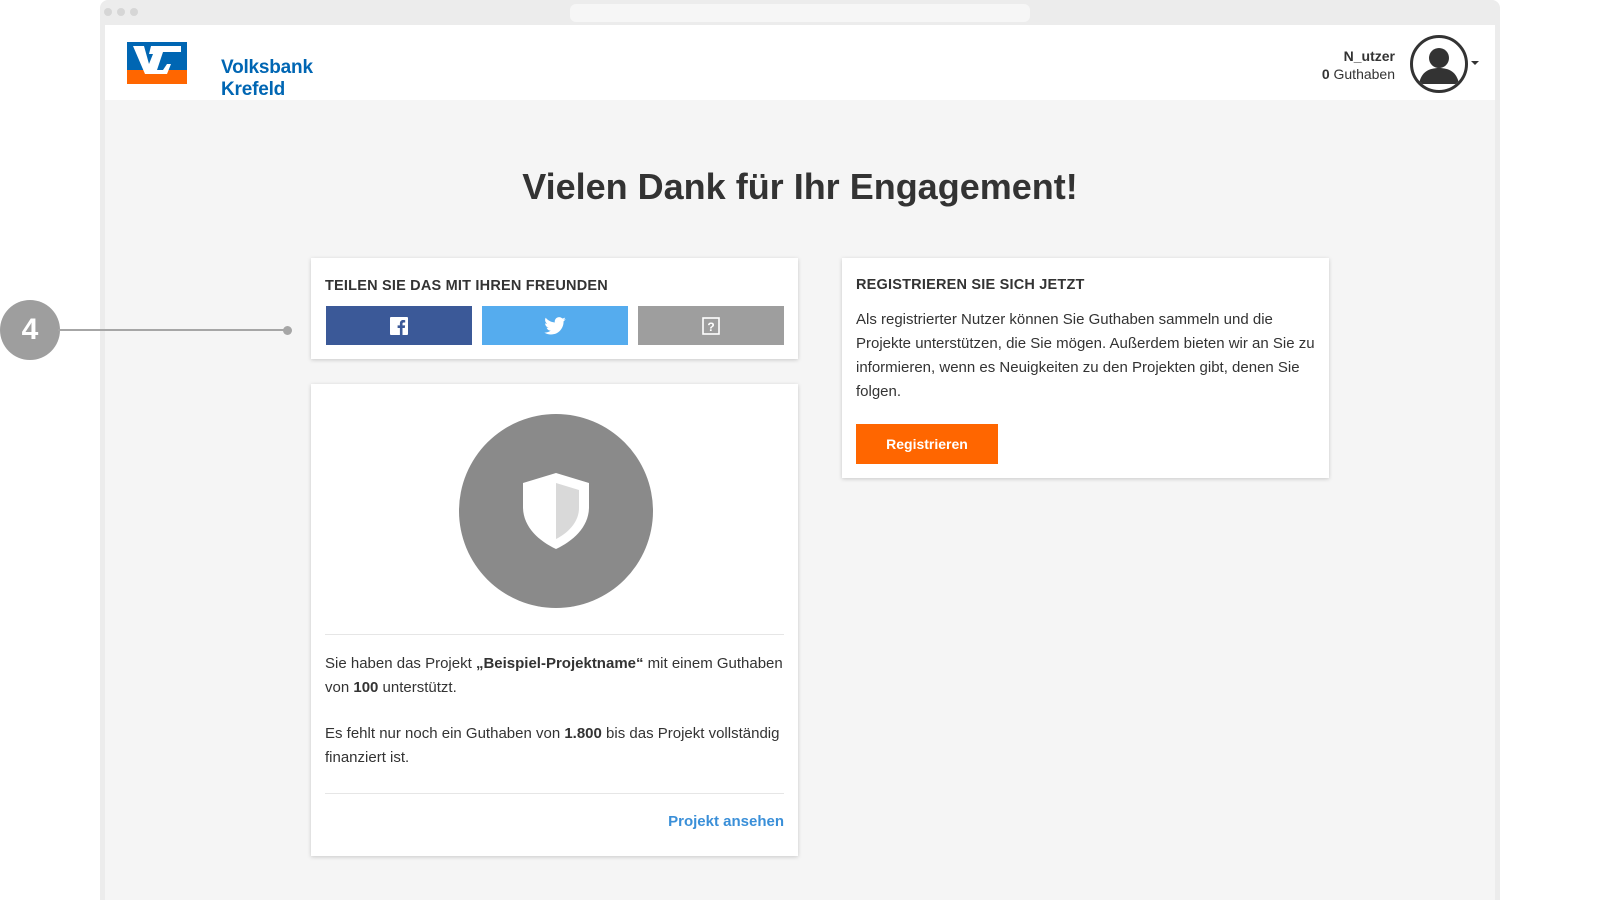 This screenshot has width=1600, height=900. Describe the element at coordinates (267, 67) in the screenshot. I see `logo-line-1: Volksbank` at that location.